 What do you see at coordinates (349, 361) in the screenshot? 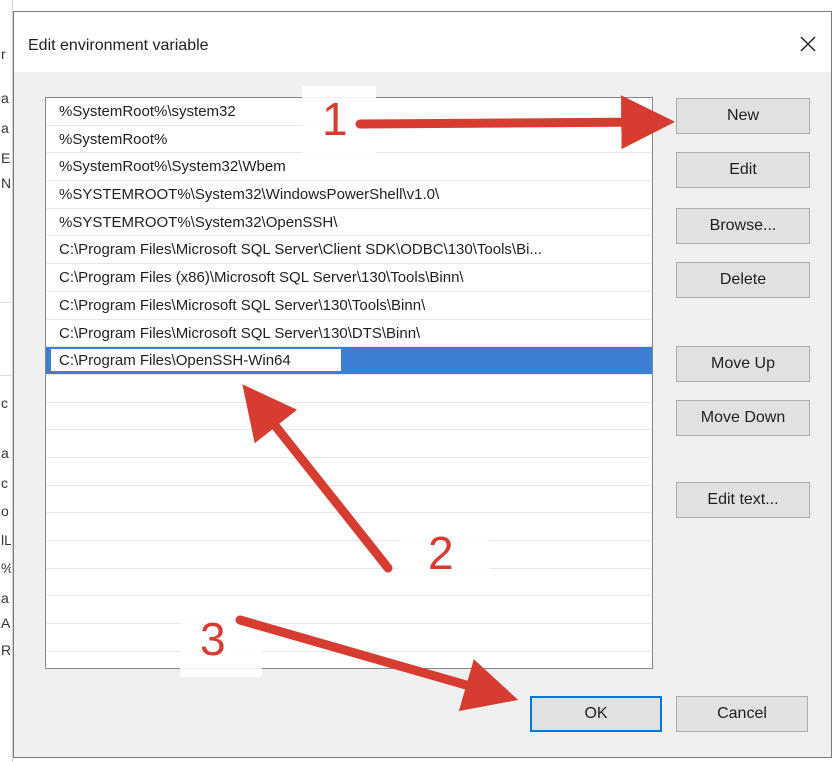
I see `list-item-selected` at bounding box center [349, 361].